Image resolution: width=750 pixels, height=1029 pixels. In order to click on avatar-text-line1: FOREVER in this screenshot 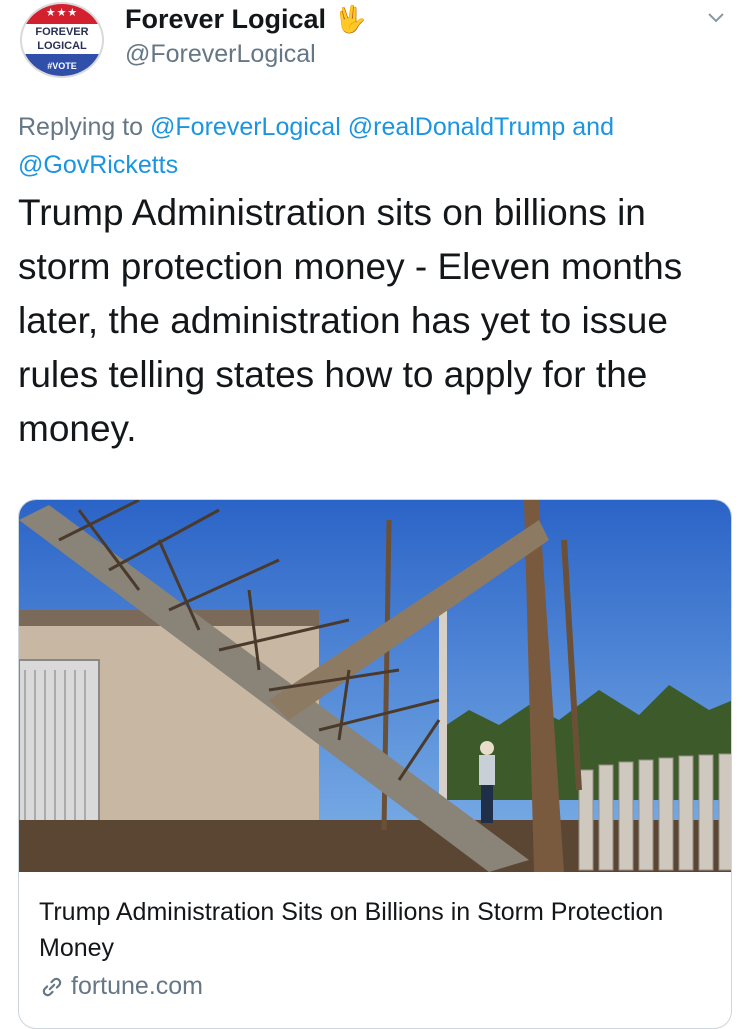, I will do `click(62, 32)`.